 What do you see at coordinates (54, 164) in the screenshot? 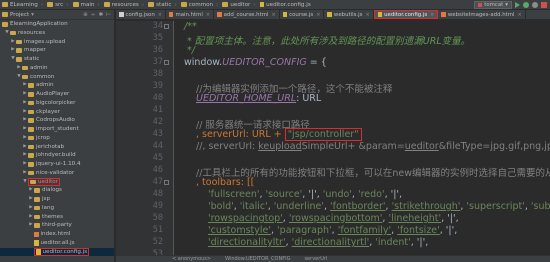
I see `tree-item-content: jquery-ui-1.10.4` at bounding box center [54, 164].